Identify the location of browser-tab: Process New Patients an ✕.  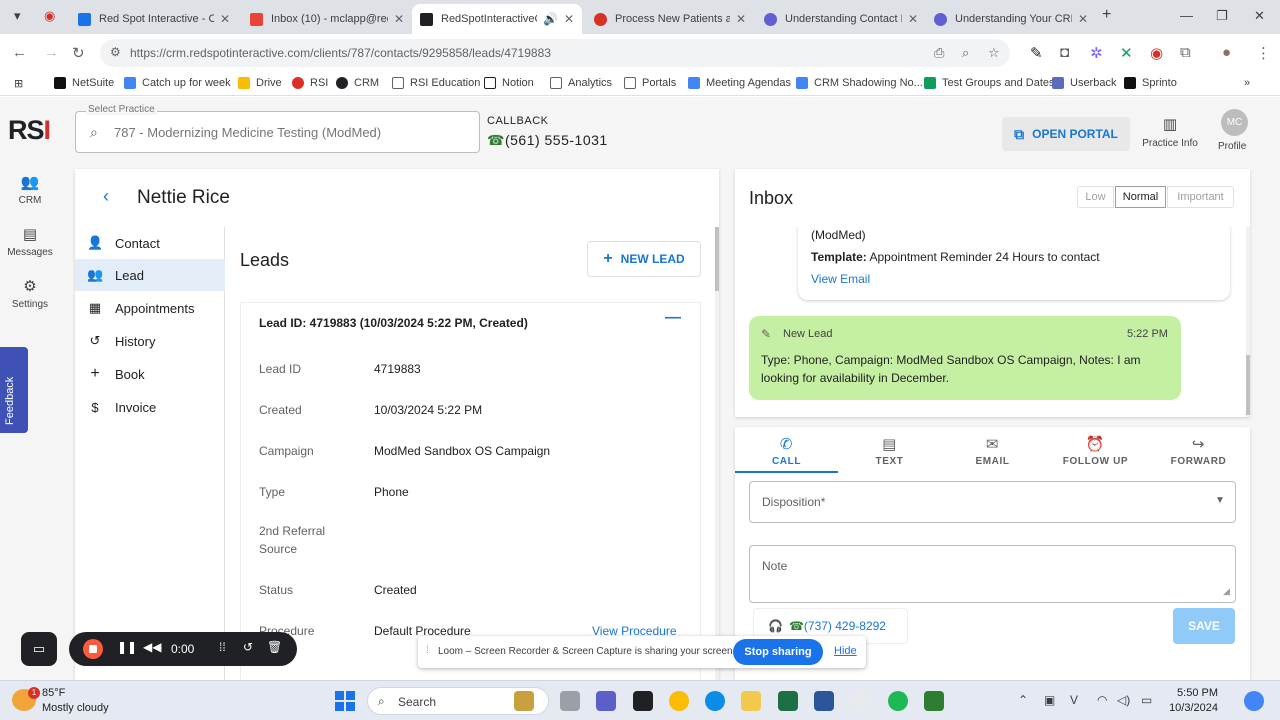
(670, 19).